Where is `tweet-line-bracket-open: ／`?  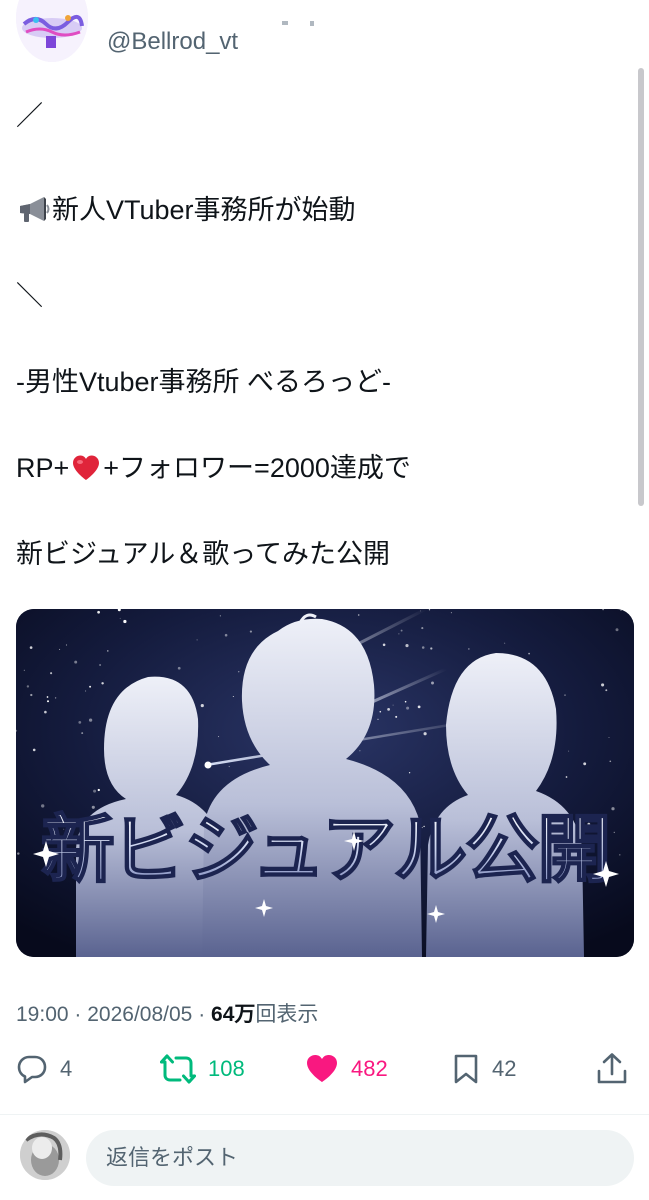
tweet-line-bracket-open: ／ is located at coordinates (29, 116).